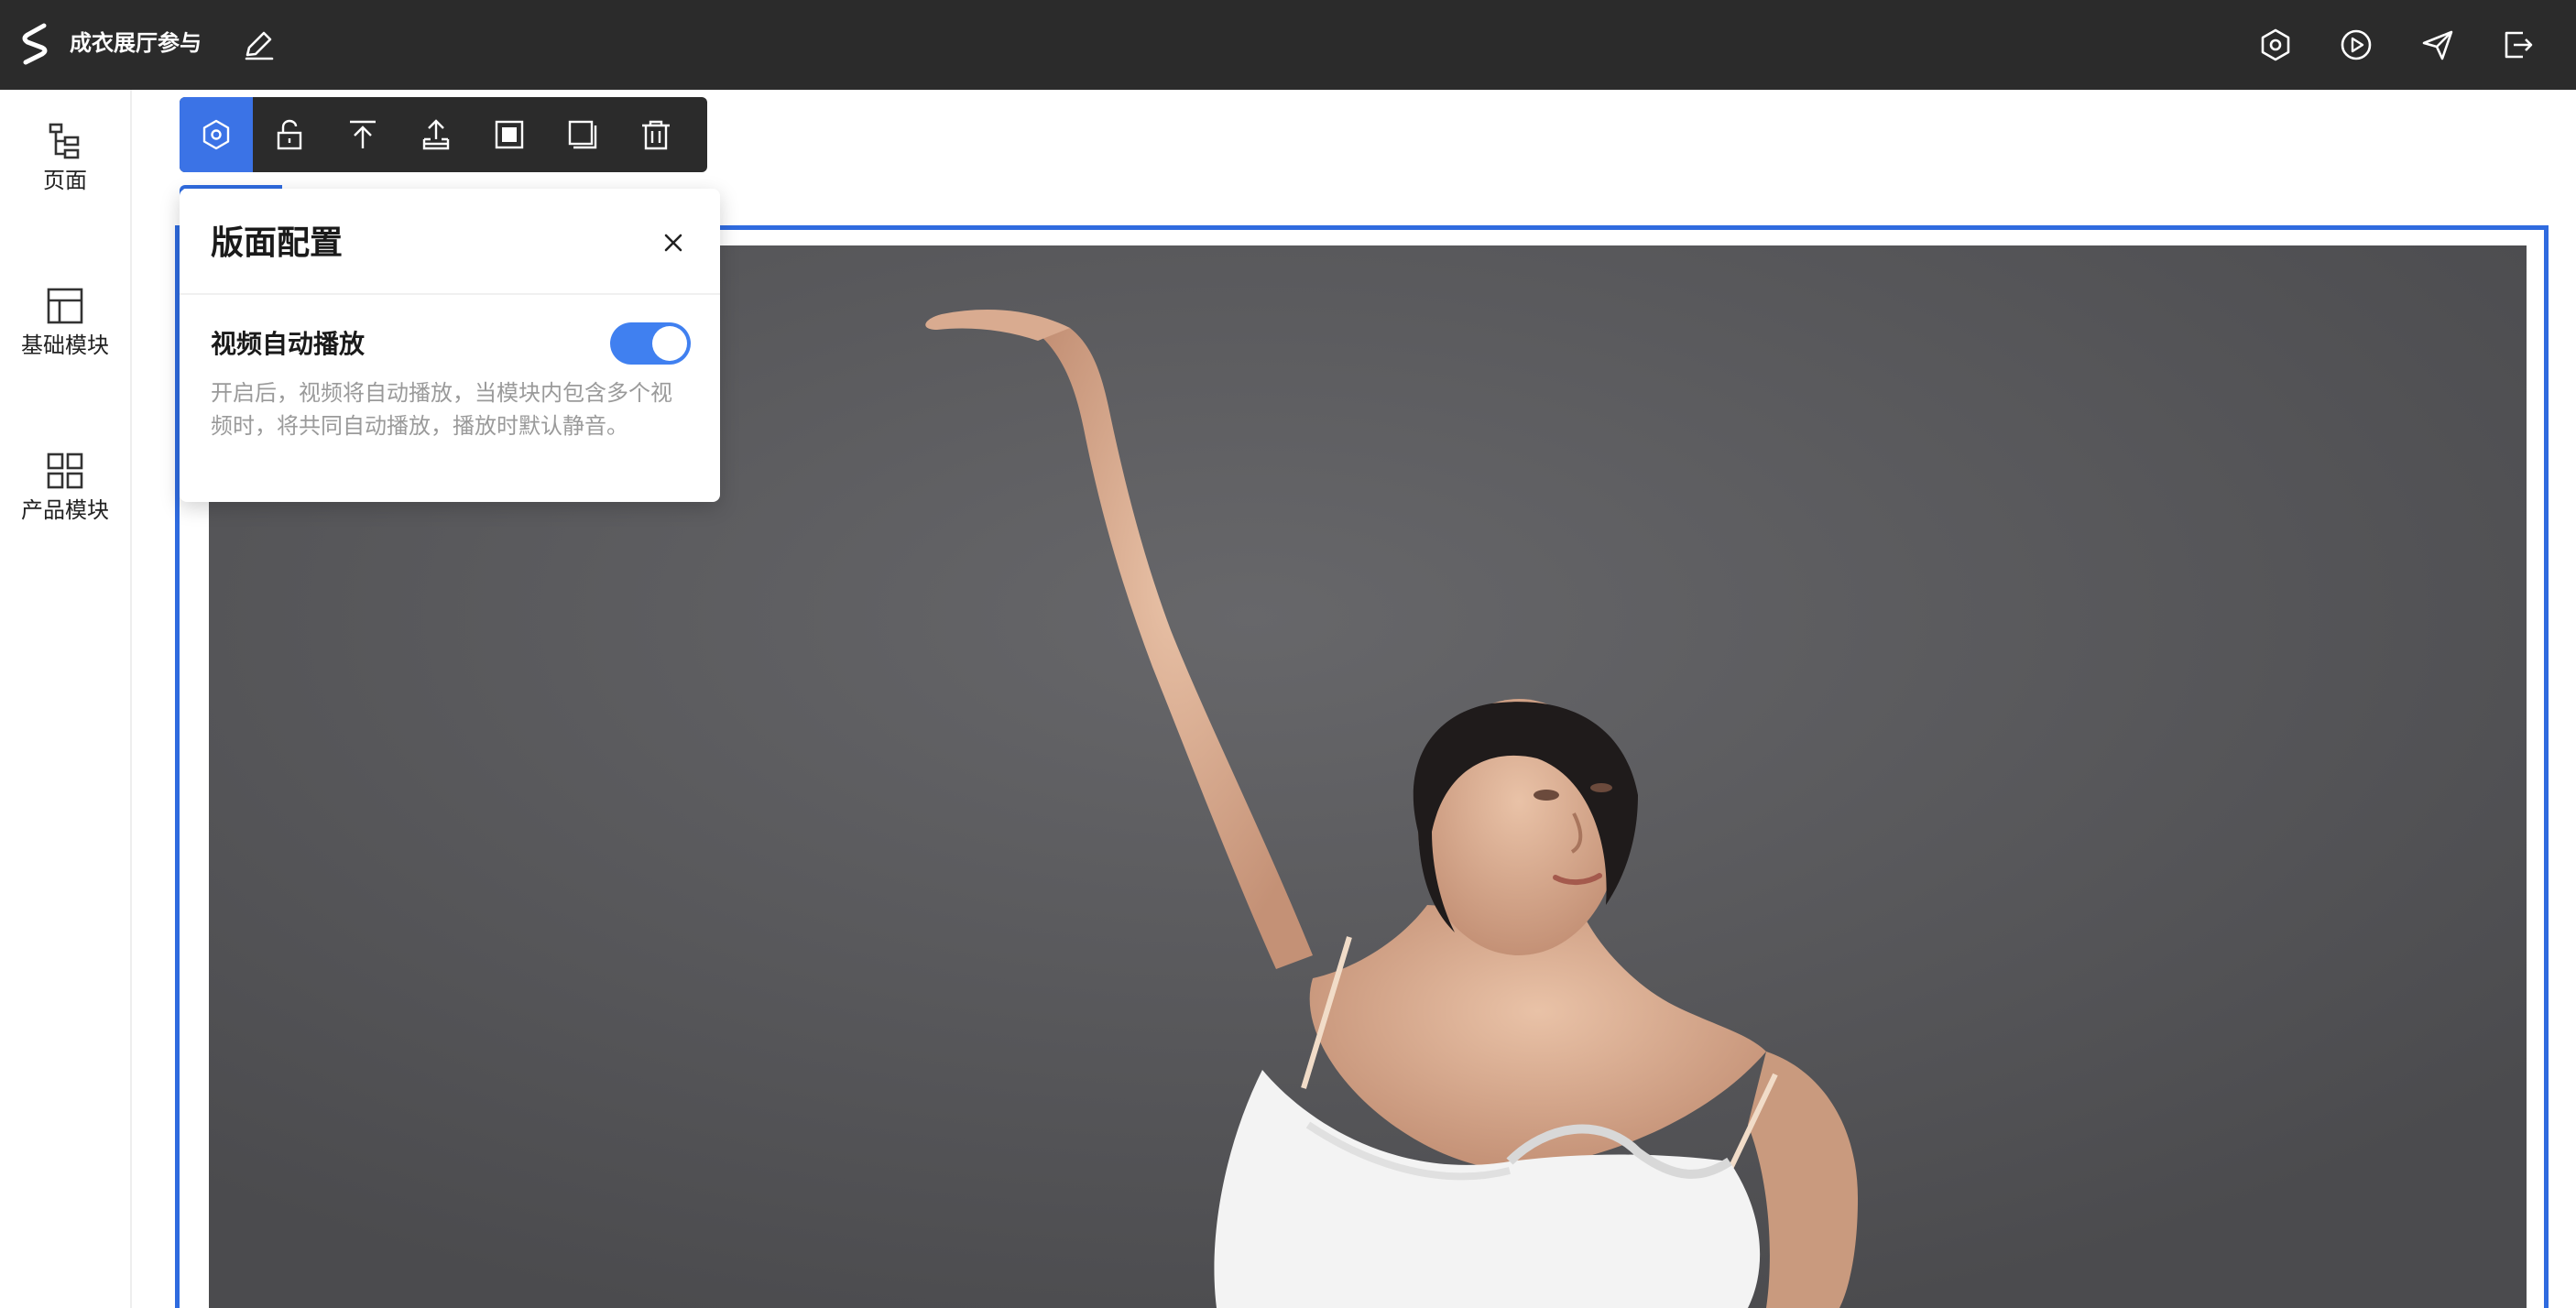  What do you see at coordinates (65, 306) in the screenshot?
I see `layout-icon` at bounding box center [65, 306].